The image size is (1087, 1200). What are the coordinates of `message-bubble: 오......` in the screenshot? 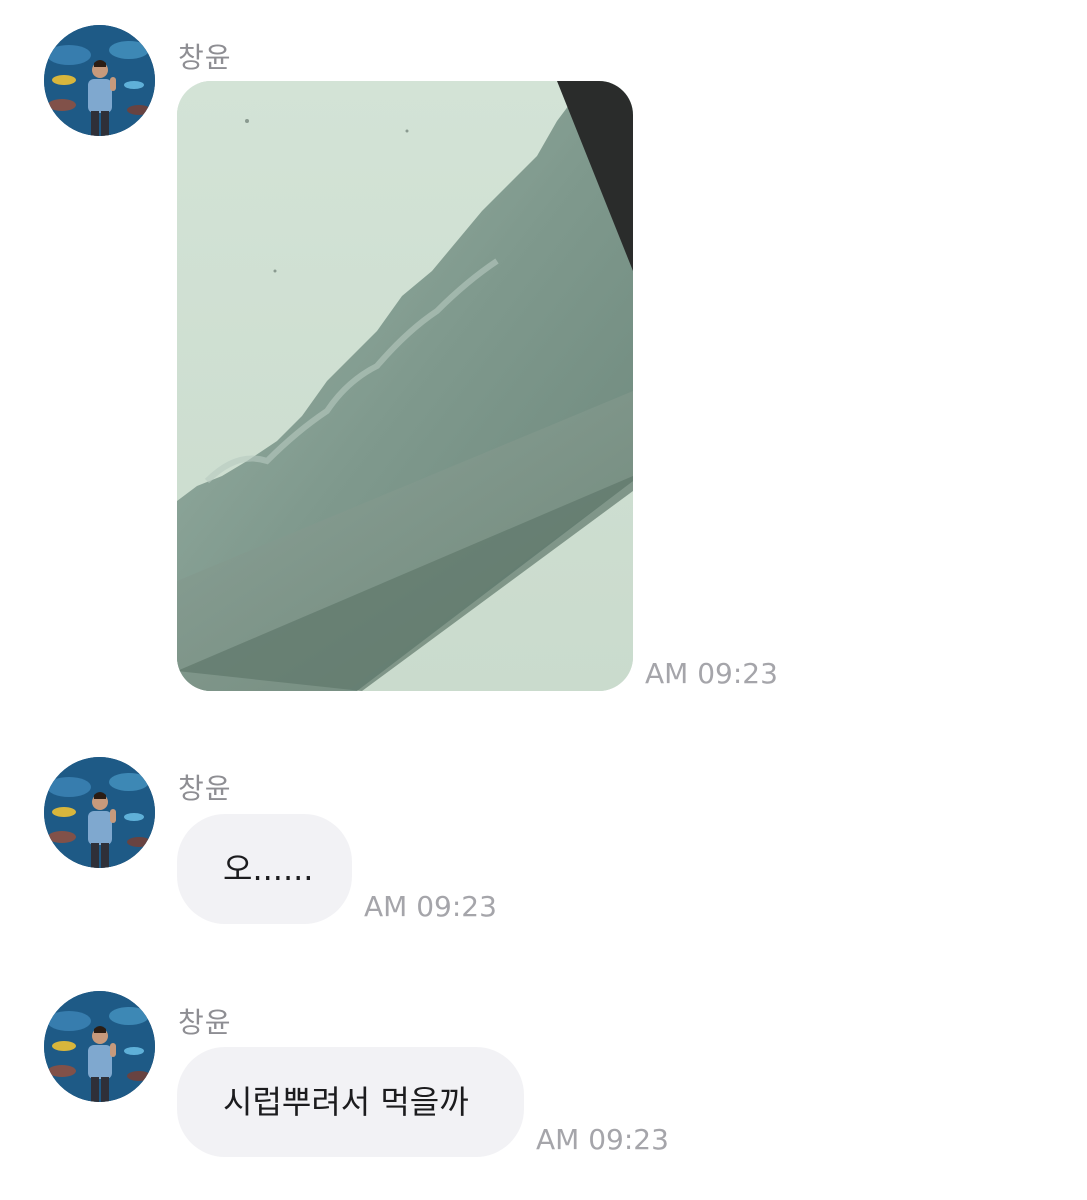 It's located at (264, 869).